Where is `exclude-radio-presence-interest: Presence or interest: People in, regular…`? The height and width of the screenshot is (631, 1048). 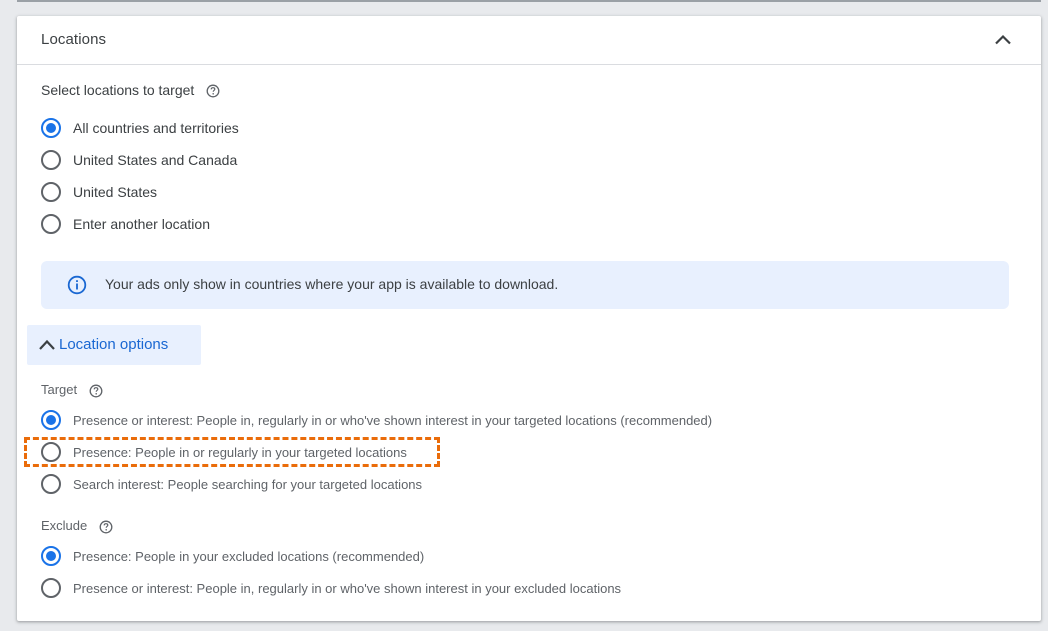
exclude-radio-presence-interest: Presence or interest: People in, regular… is located at coordinates (331, 588).